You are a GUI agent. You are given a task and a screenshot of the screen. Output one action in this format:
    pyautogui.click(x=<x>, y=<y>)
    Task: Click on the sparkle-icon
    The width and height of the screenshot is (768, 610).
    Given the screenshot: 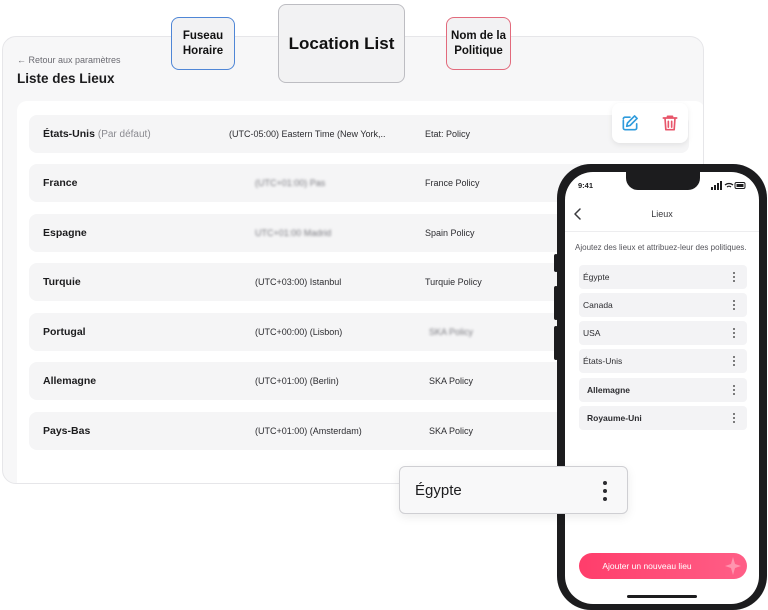 What is the action you would take?
    pyautogui.click(x=733, y=566)
    